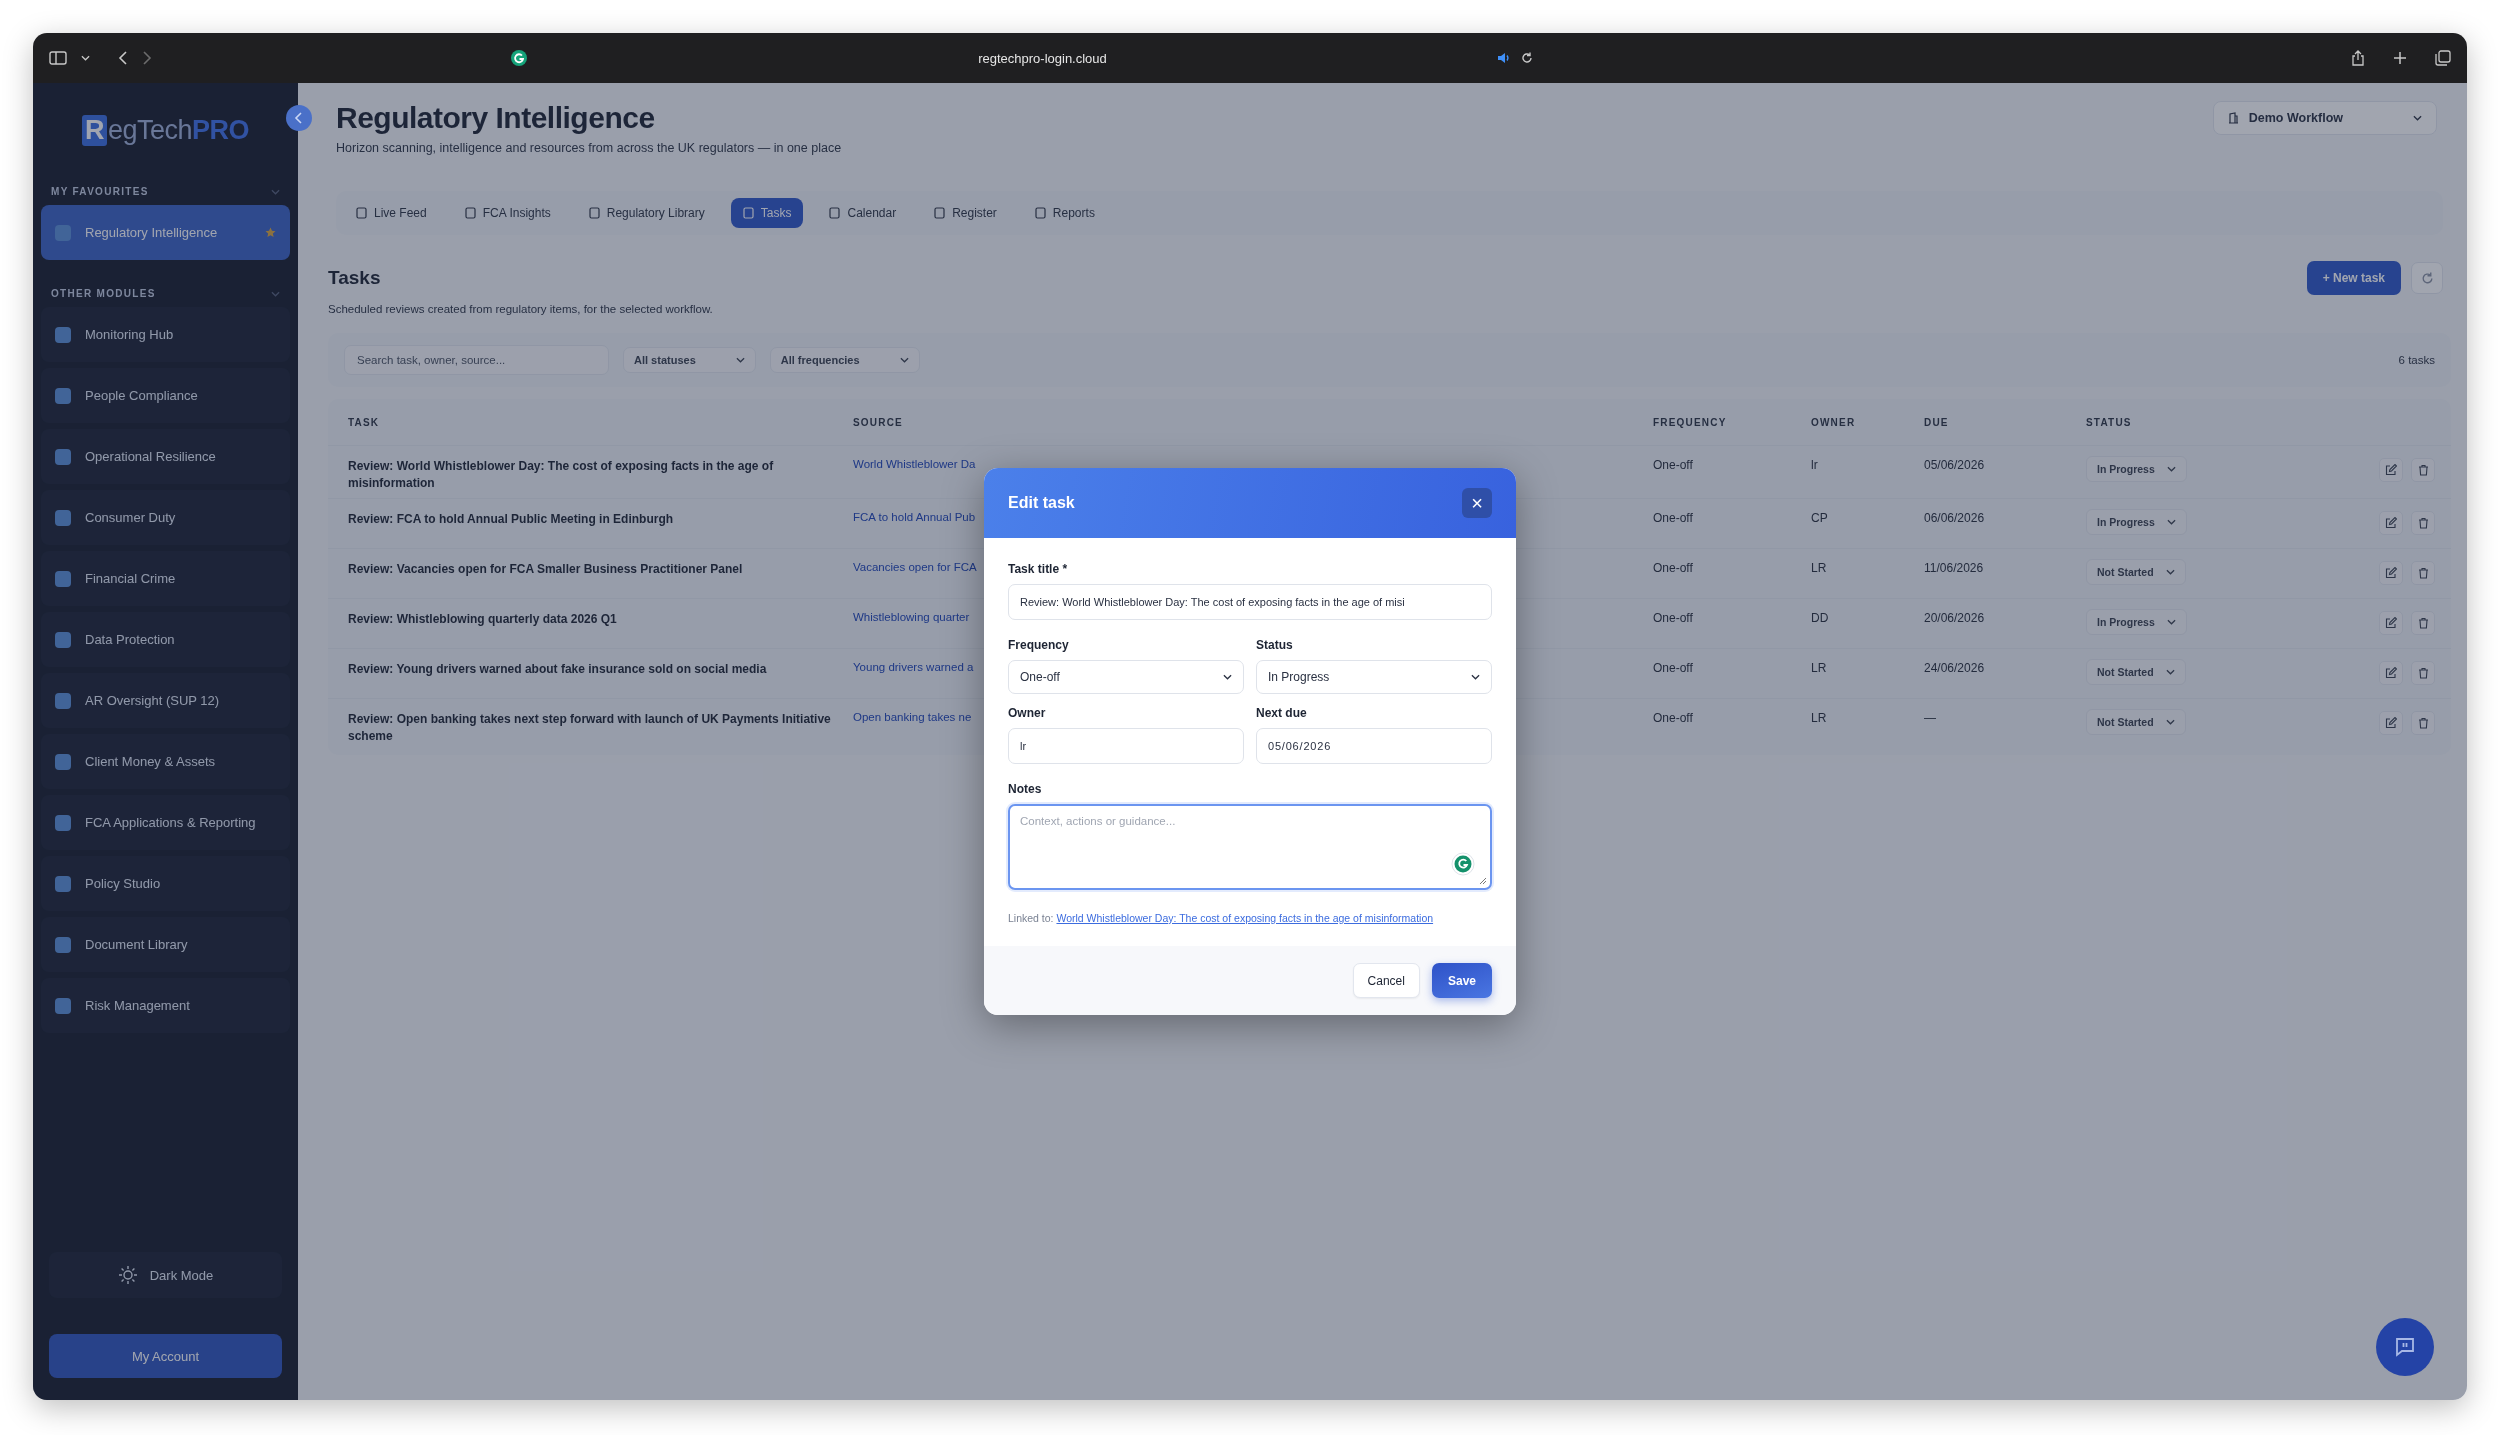 This screenshot has width=2500, height=1435. I want to click on tab: Regulatory Library, so click(646, 213).